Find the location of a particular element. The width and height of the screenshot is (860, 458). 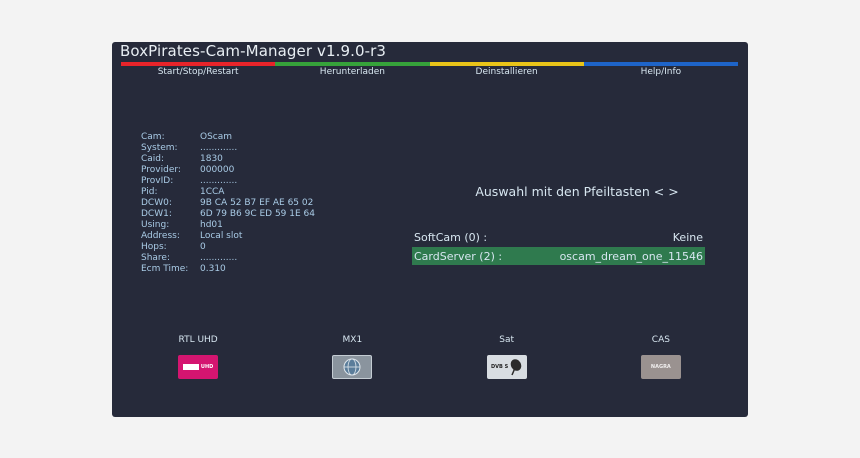

ecm-info-value: 1CCA is located at coordinates (212, 192).